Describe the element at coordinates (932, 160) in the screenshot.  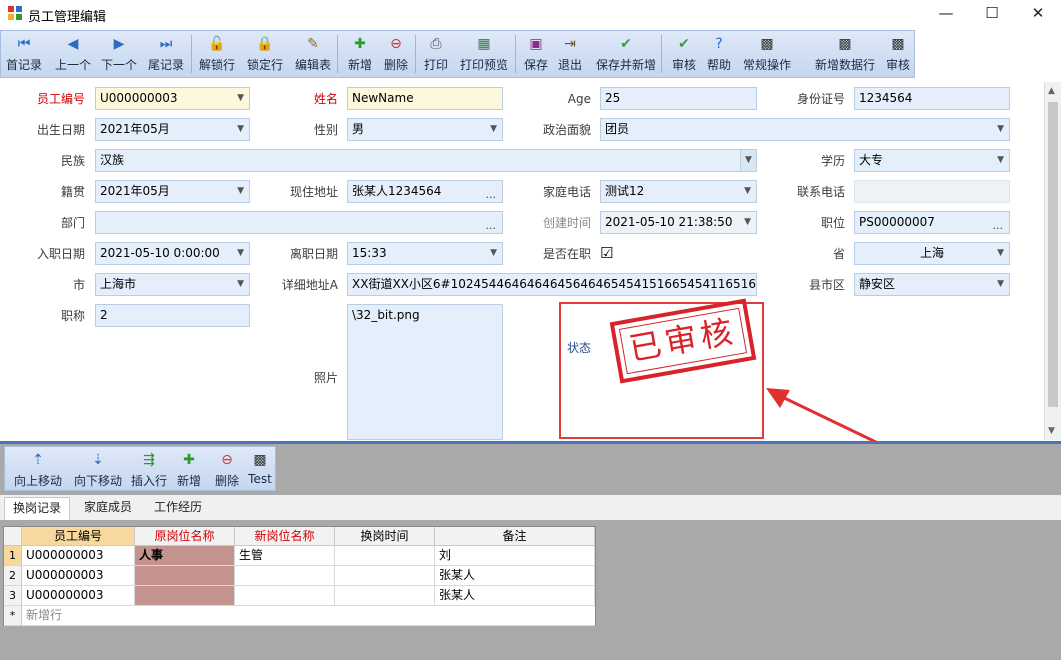
I see `education-field: 大专 ▼` at that location.